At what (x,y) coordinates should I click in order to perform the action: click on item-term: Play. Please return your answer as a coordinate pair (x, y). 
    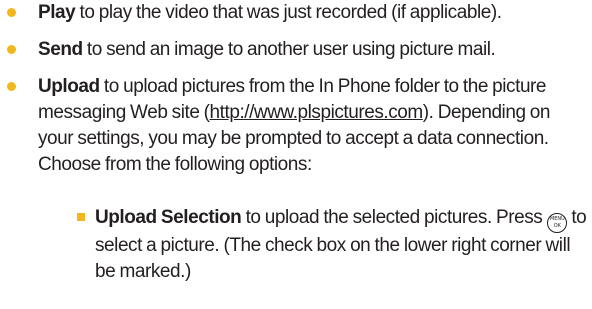
    Looking at the image, I should click on (57, 12).